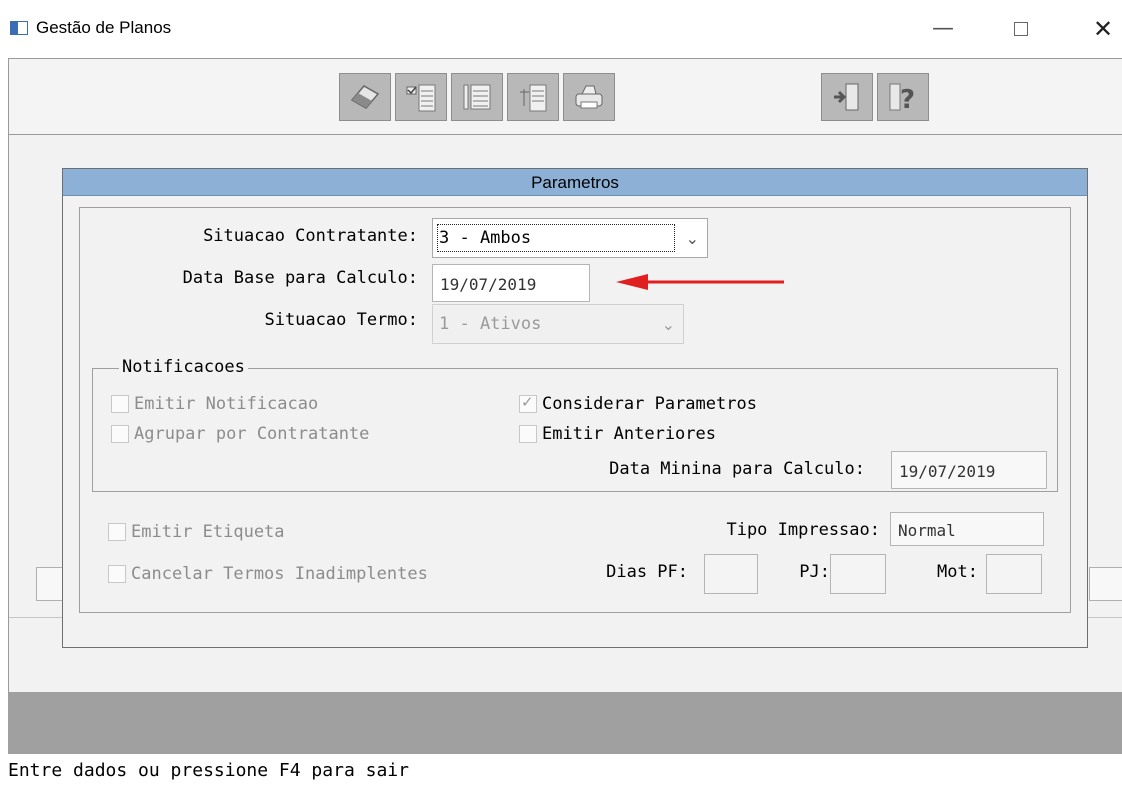 The height and width of the screenshot is (787, 1122). I want to click on mot-label: Mot:, so click(957, 572).